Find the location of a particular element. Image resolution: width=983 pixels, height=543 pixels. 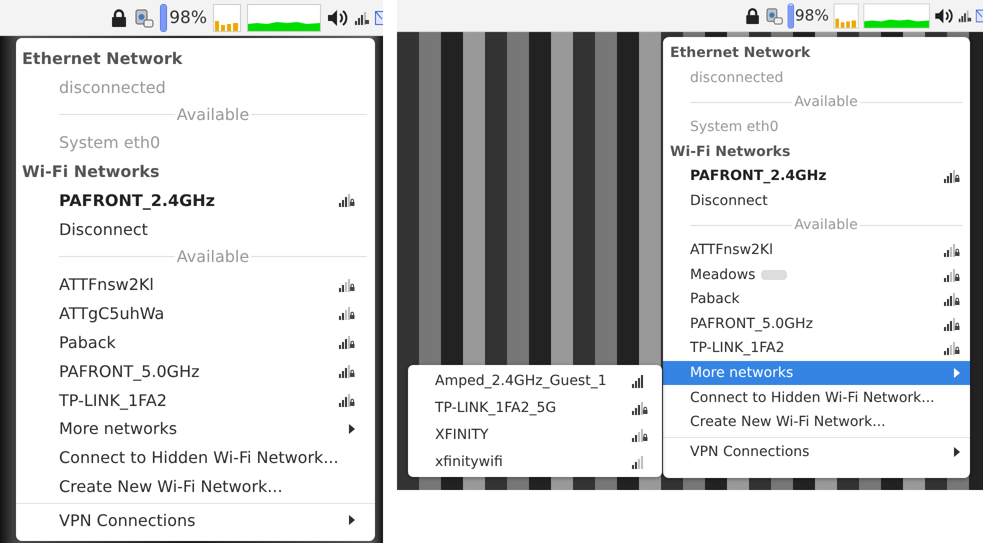

network-item: Amped_2.4GHz_Guest_1 is located at coordinates (535, 380).